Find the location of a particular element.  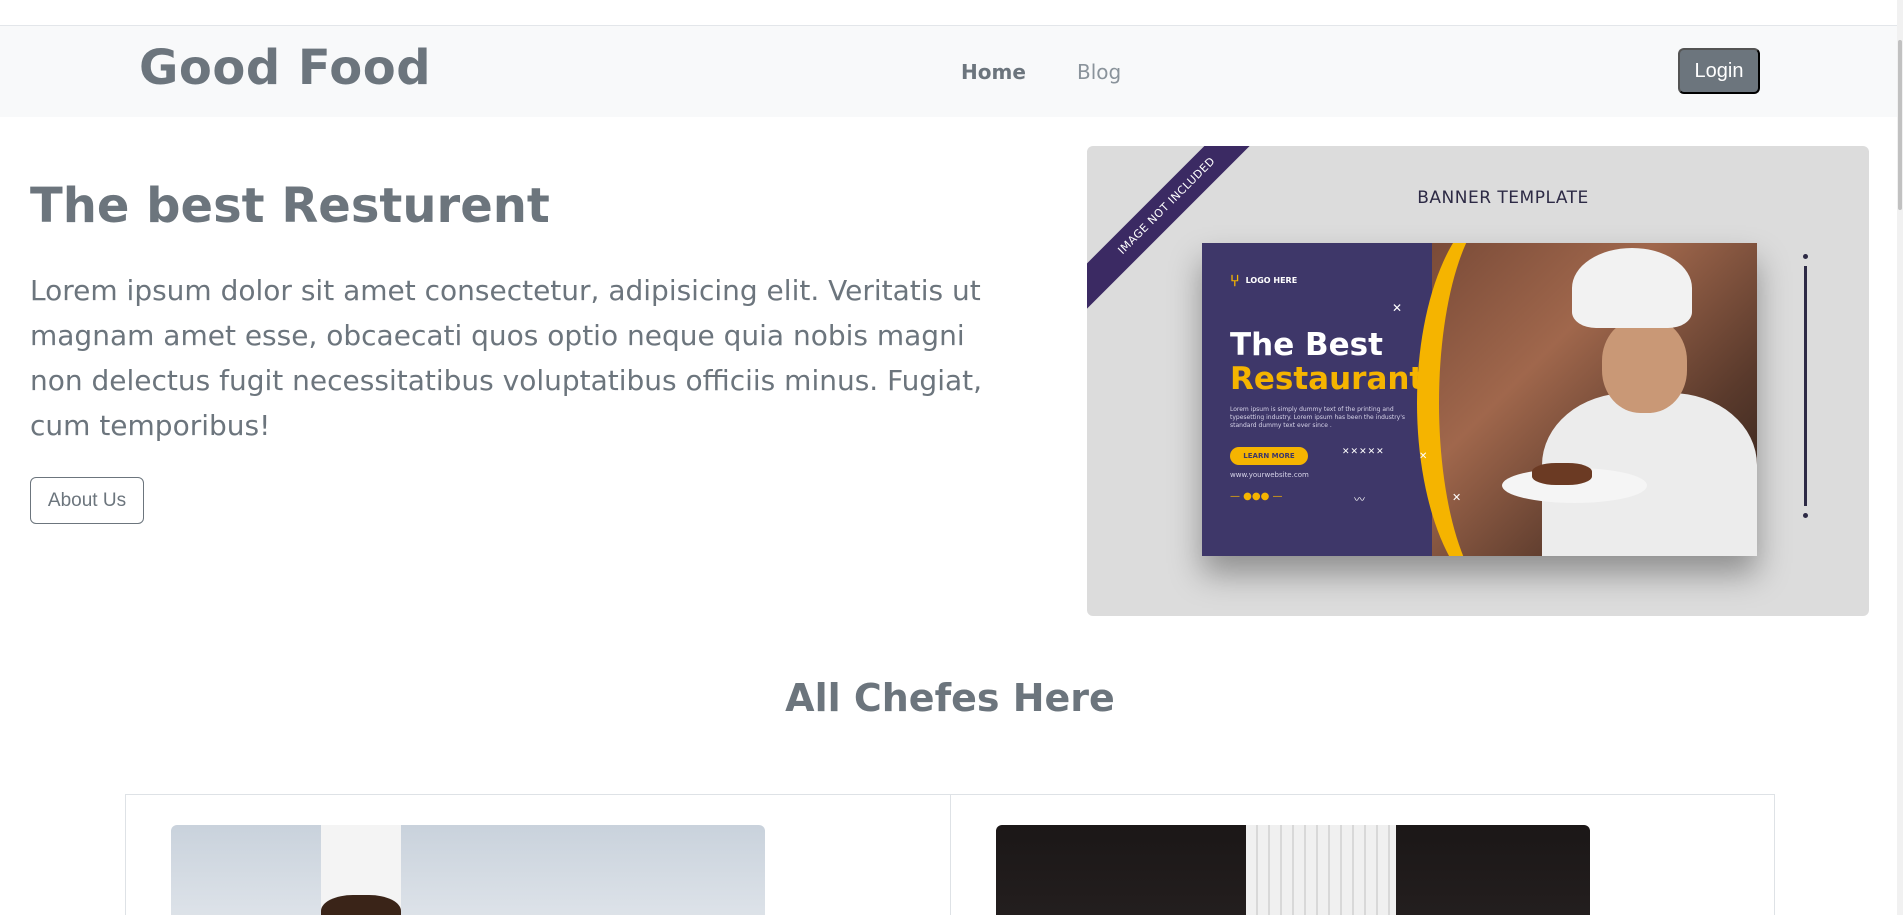

card-url: www.yourwebsite.com is located at coordinates (1269, 475).